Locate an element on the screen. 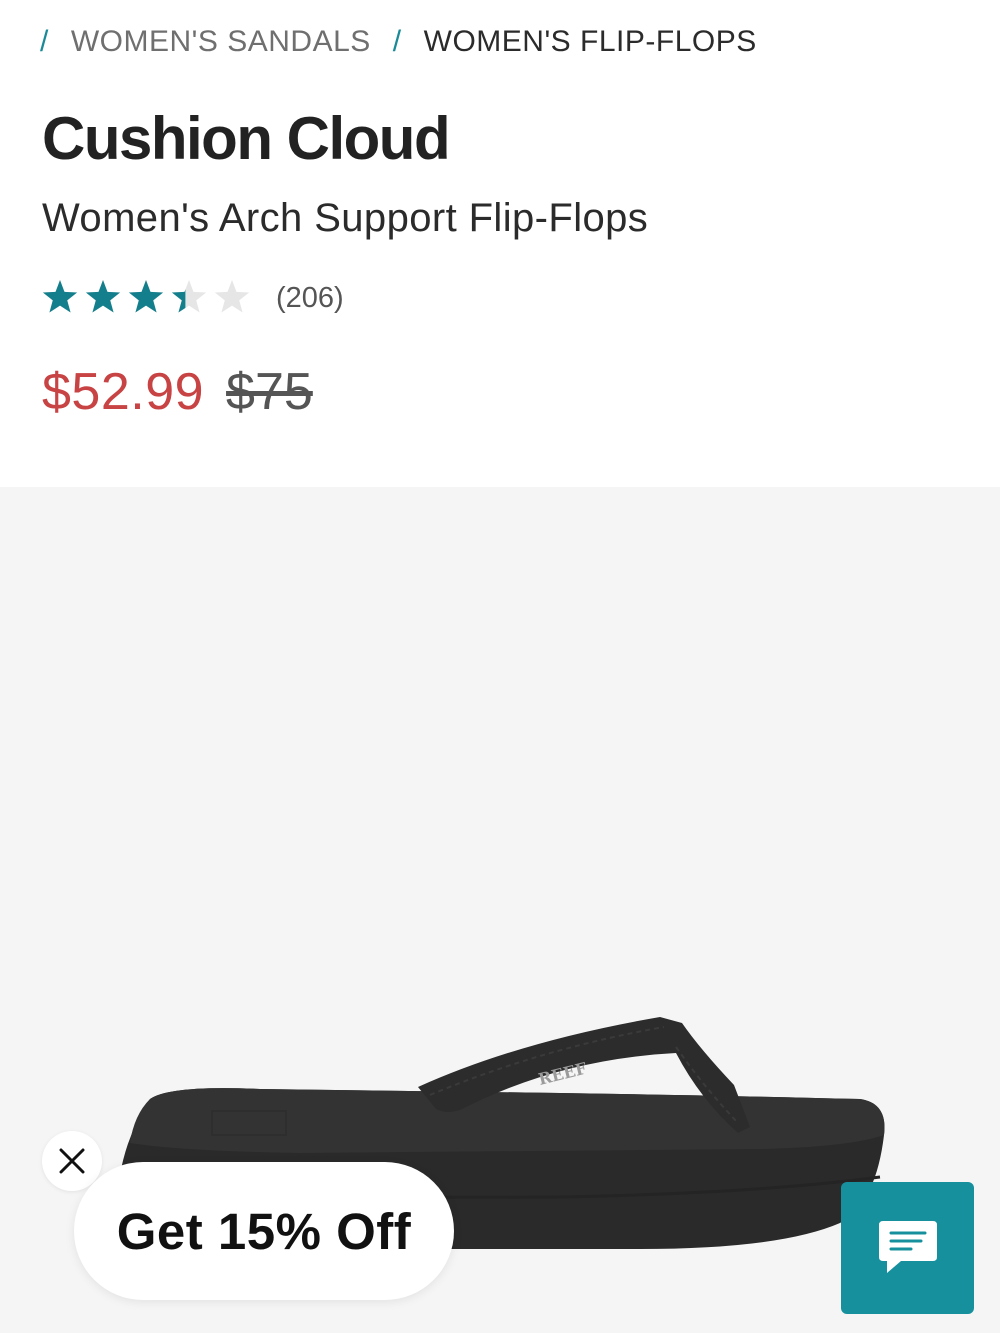 This screenshot has height=1333, width=1000. product-subtitle: Women's Arch Support Flip-Flops is located at coordinates (345, 218).